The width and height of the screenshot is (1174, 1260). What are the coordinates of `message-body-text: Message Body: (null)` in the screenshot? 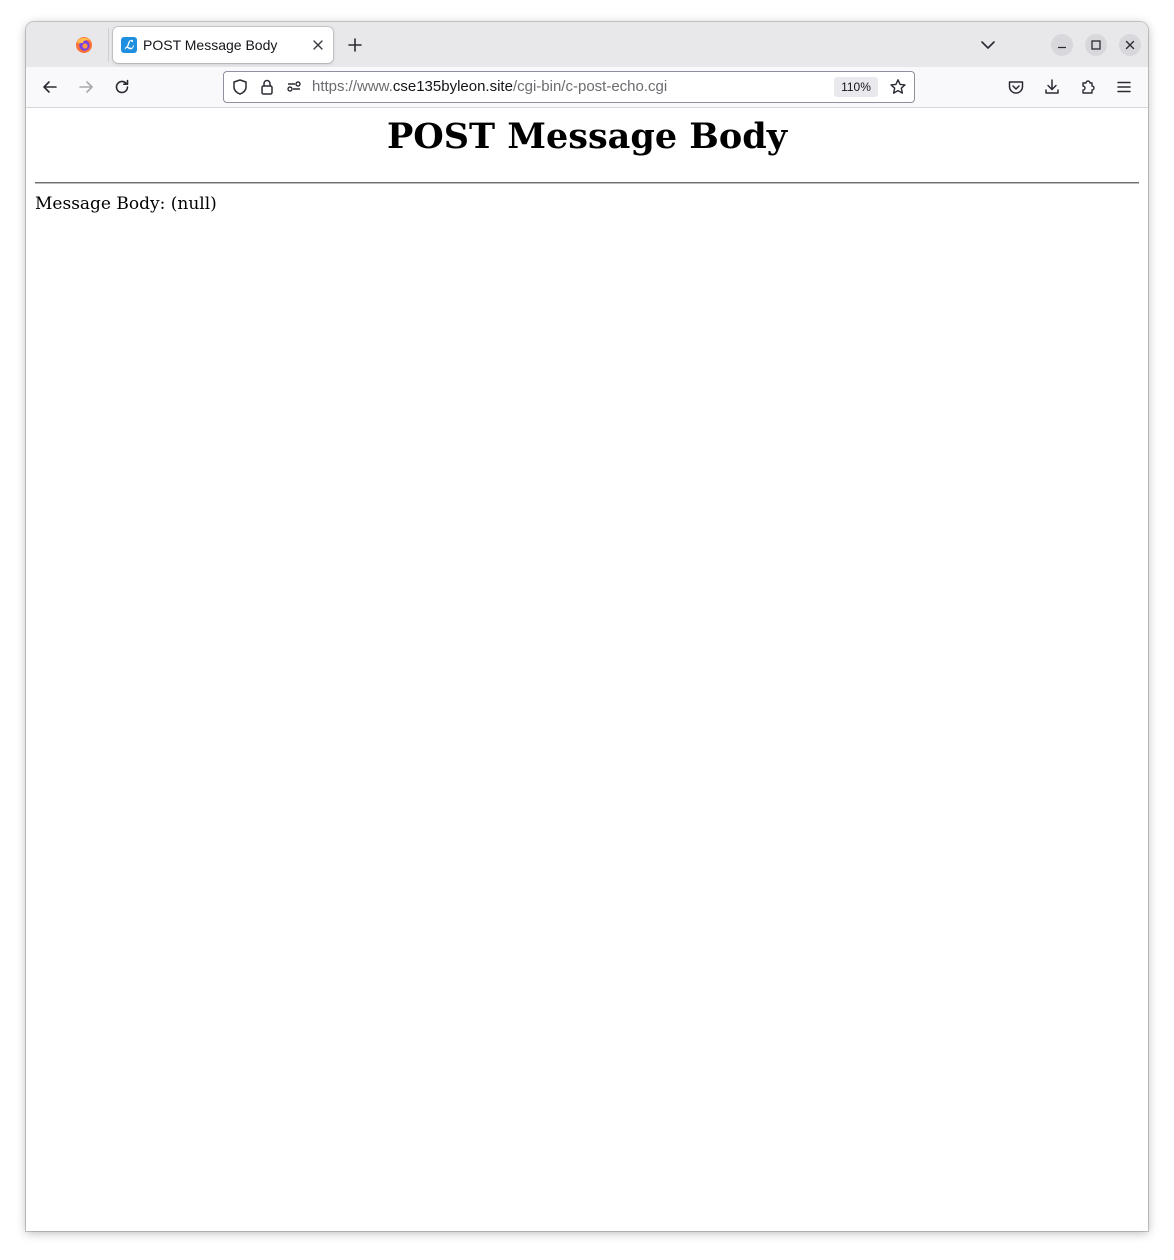 It's located at (126, 204).